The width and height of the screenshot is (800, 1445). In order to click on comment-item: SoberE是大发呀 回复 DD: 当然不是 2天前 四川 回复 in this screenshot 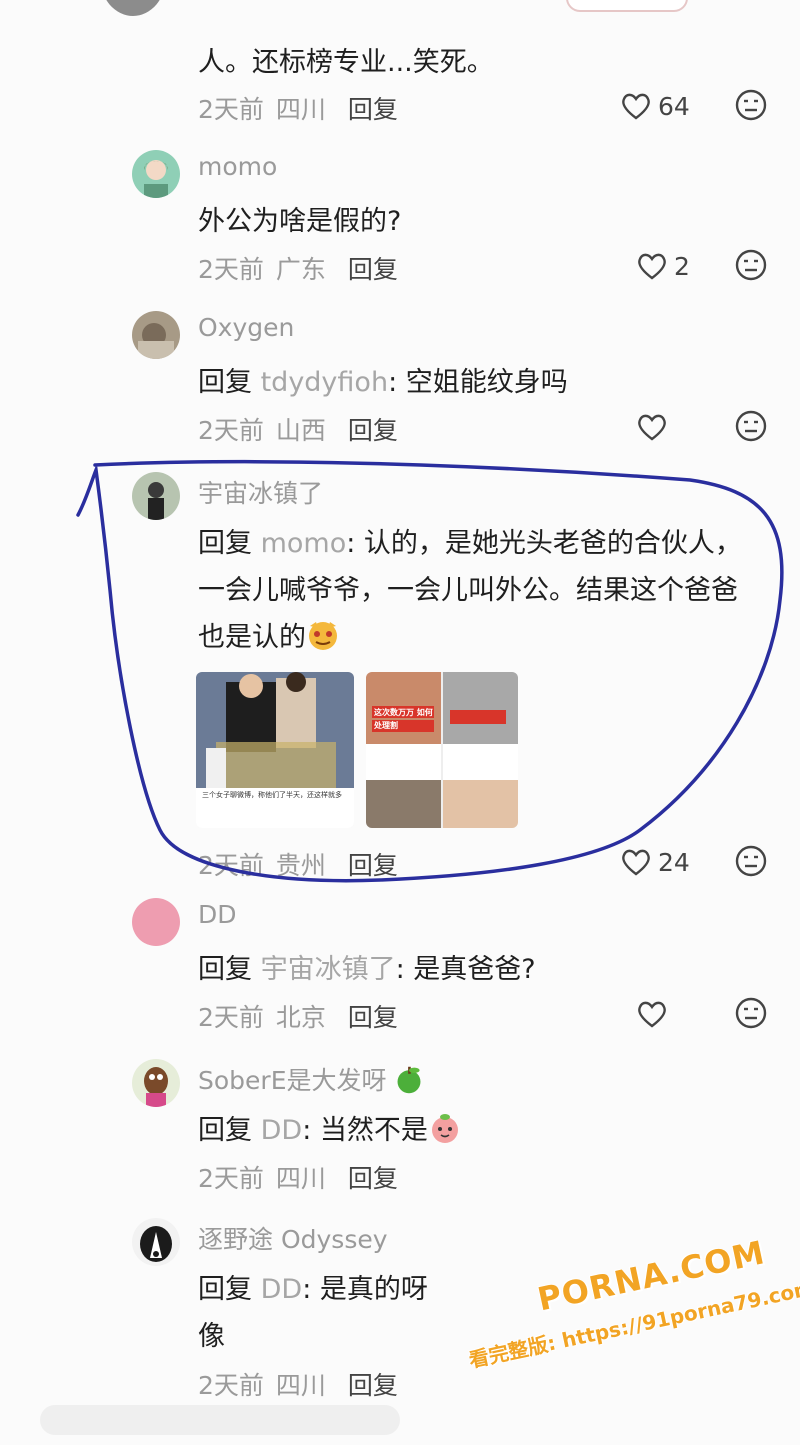, I will do `click(400, 1139)`.